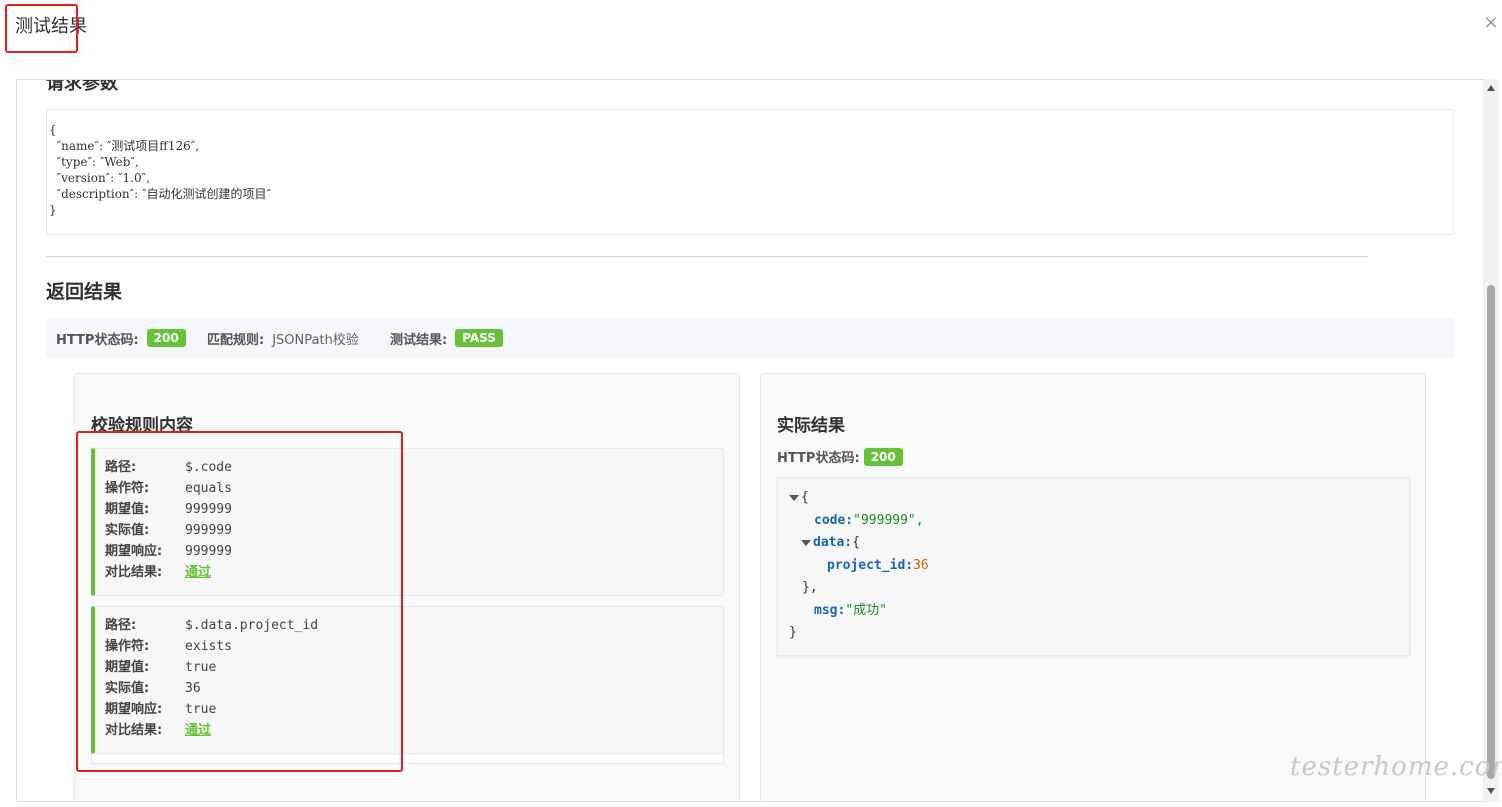 Image resolution: width=1502 pixels, height=807 pixels. Describe the element at coordinates (419, 340) in the screenshot. I see `test-result-label: 测试结果:` at that location.